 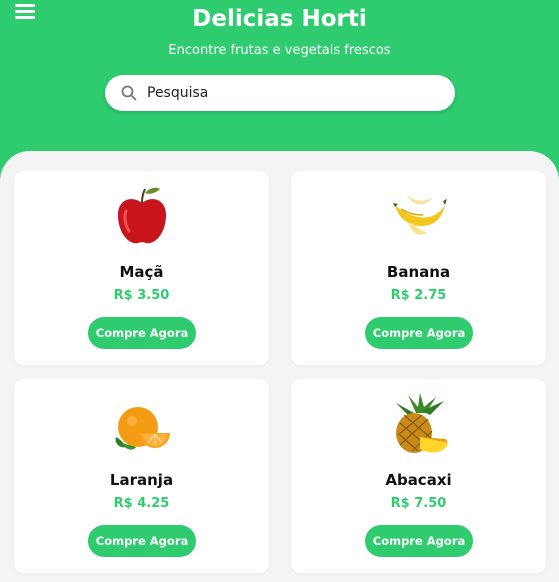 I want to click on product-price: R$ 7.50, so click(x=418, y=503).